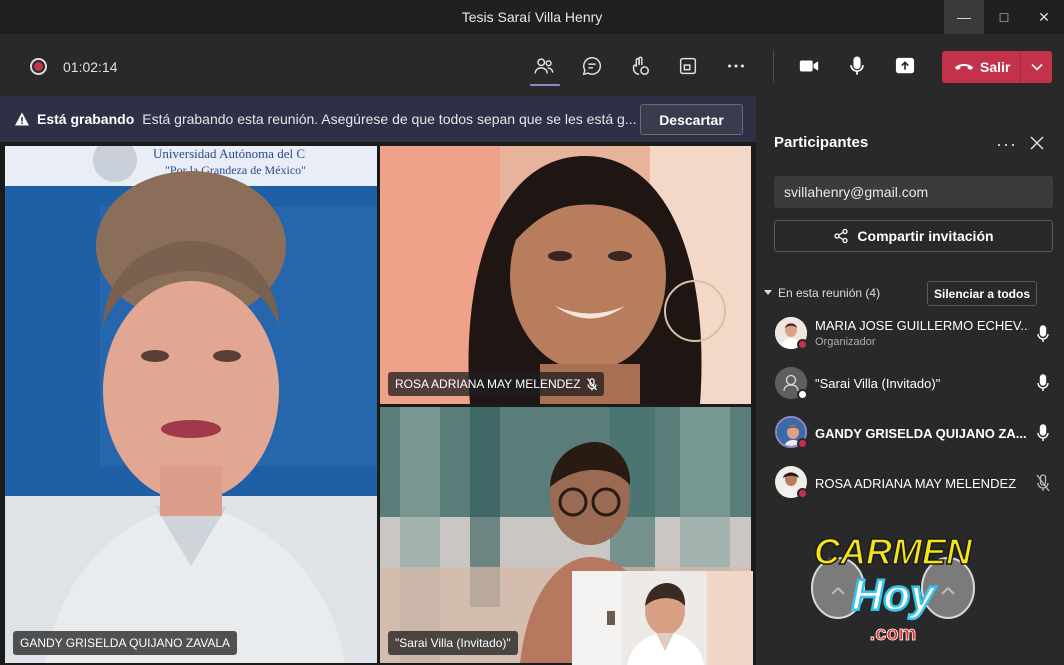  Describe the element at coordinates (964, 66) in the screenshot. I see `hang-up-icon` at that location.